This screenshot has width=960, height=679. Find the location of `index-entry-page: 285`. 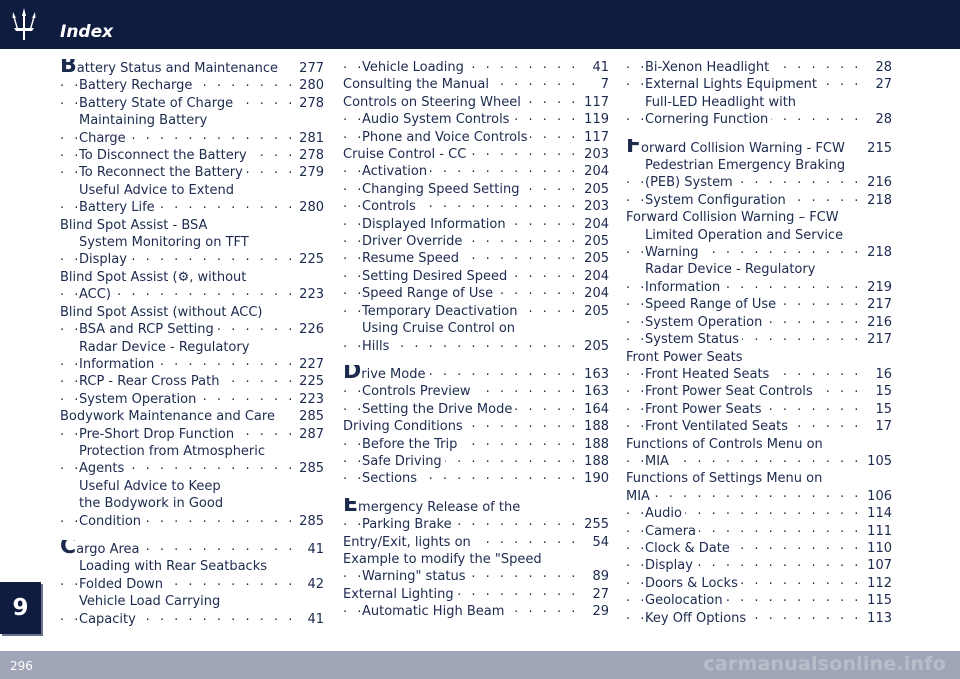

index-entry-page: 285 is located at coordinates (310, 521).